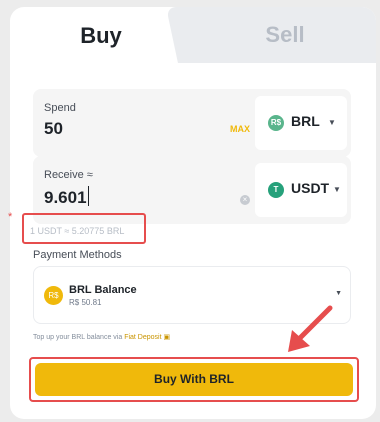 The height and width of the screenshot is (422, 380). Describe the element at coordinates (77, 255) in the screenshot. I see `payment-methods-label: Payment Methods` at that location.